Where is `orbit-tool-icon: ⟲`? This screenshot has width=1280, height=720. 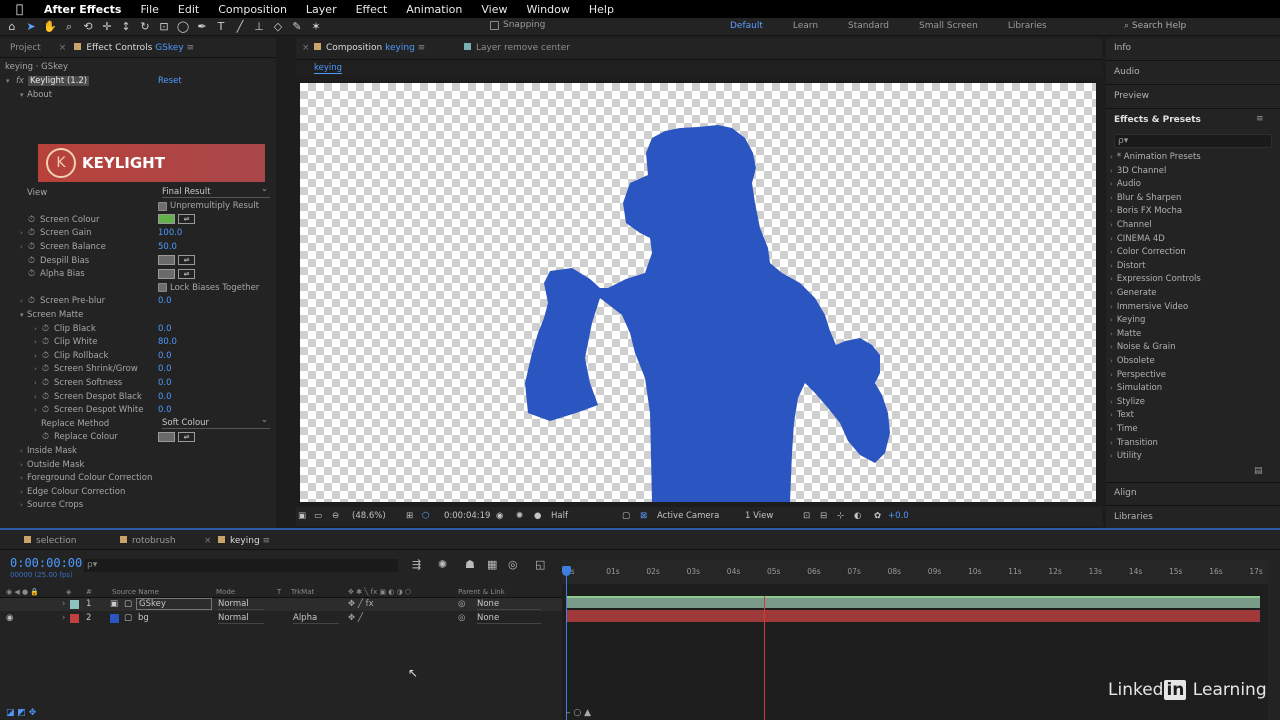 orbit-tool-icon: ⟲ is located at coordinates (88, 27).